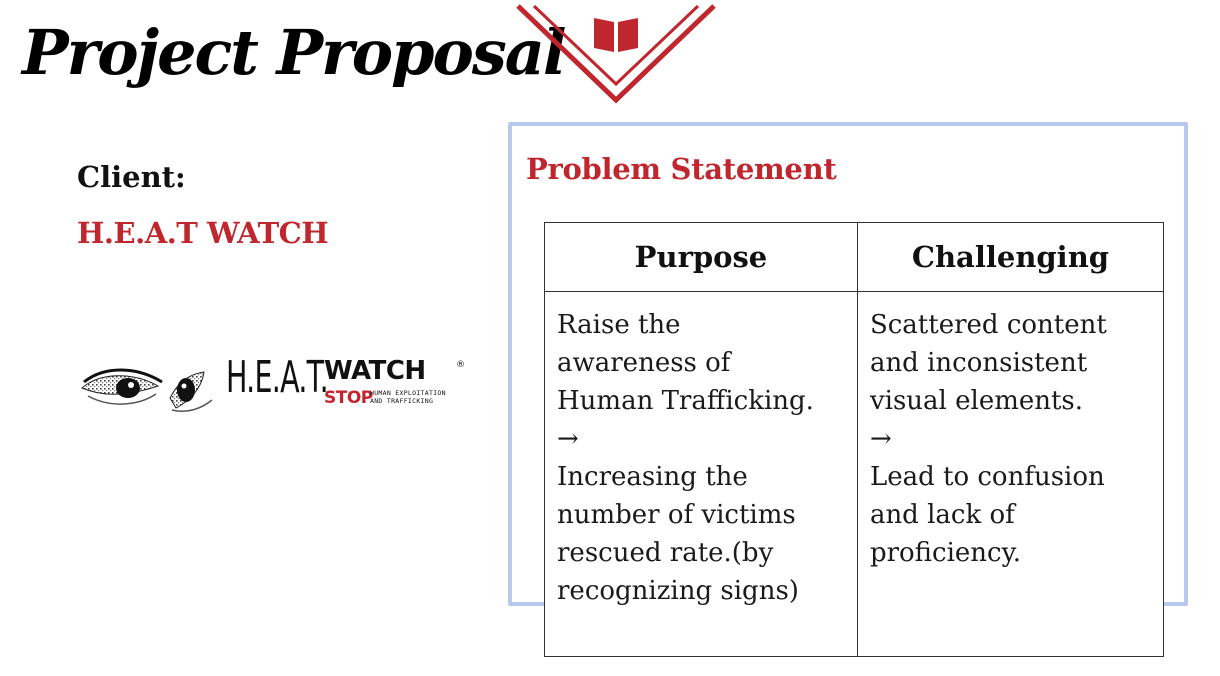 The height and width of the screenshot is (676, 1220). I want to click on logo-watch-text: WATCH, so click(375, 371).